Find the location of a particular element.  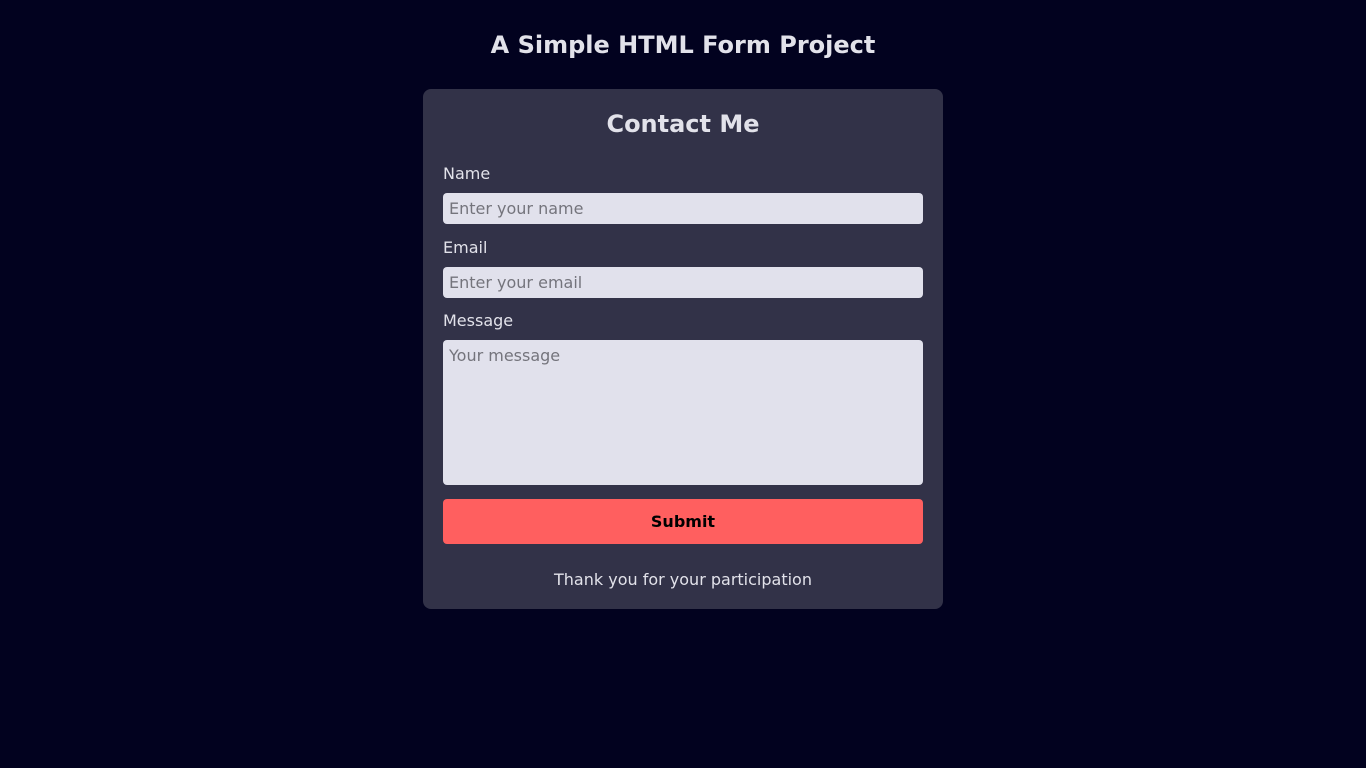

name-input is located at coordinates (683, 208).